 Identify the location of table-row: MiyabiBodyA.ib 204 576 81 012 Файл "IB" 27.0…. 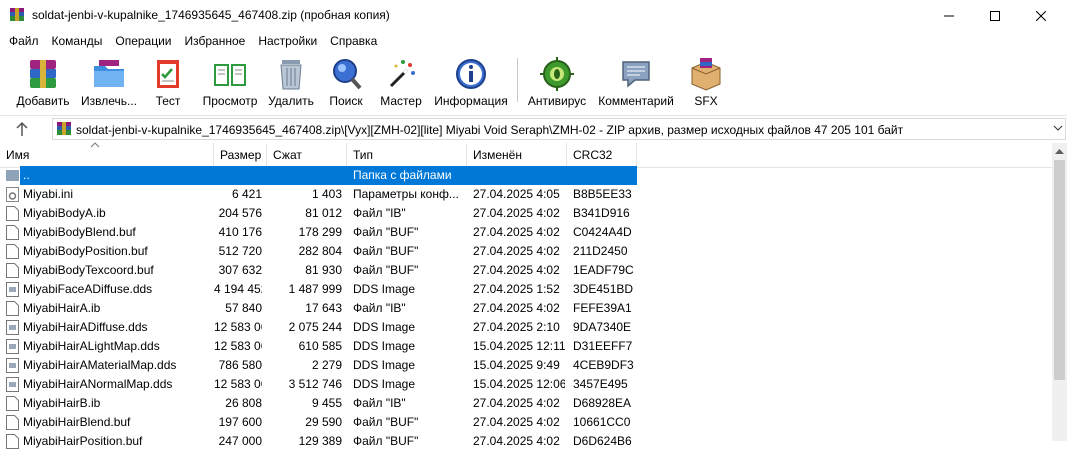
(526, 213).